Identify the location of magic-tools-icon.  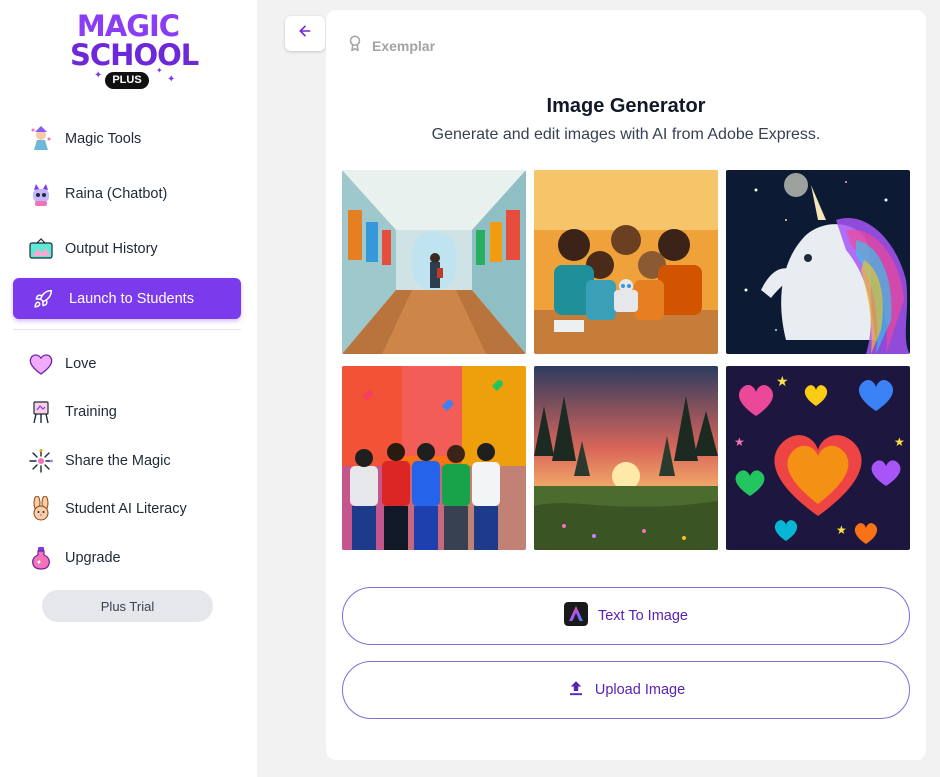
(41, 139).